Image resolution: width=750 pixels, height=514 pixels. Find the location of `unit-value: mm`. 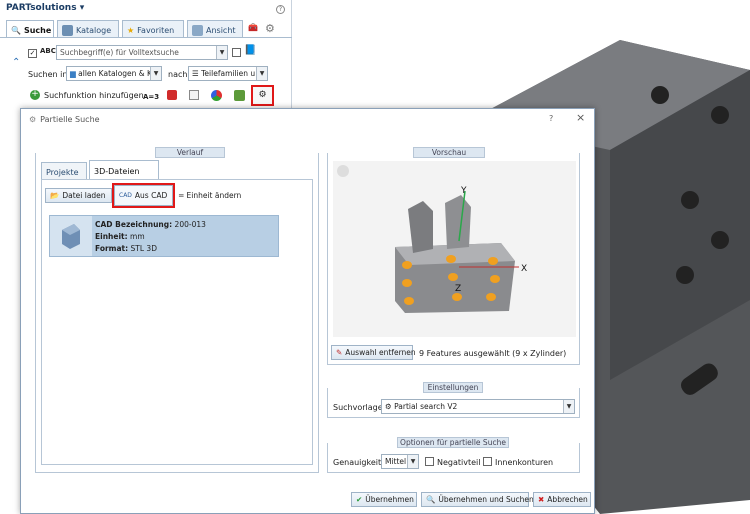

unit-value: mm is located at coordinates (137, 236).